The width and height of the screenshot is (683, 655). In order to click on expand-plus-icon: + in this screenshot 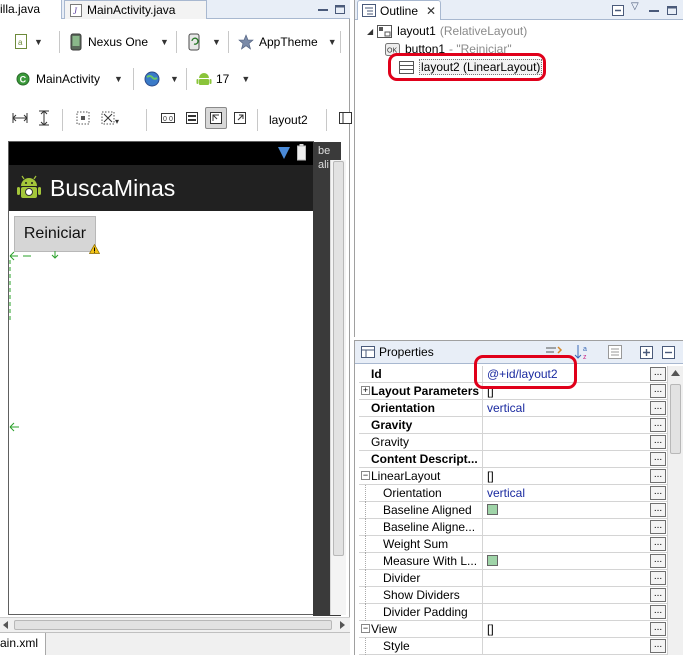, I will do `click(365, 390)`.